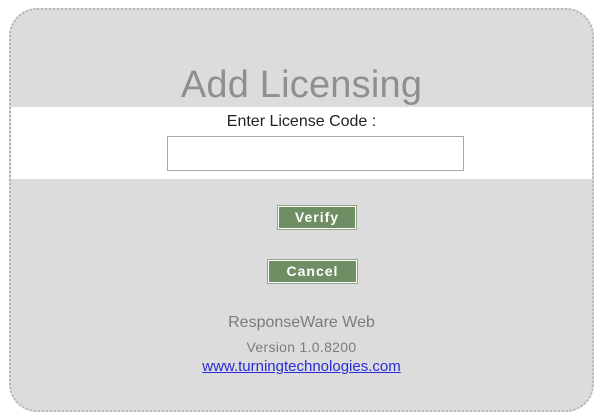  What do you see at coordinates (317, 217) in the screenshot?
I see `verify-button: Verify` at bounding box center [317, 217].